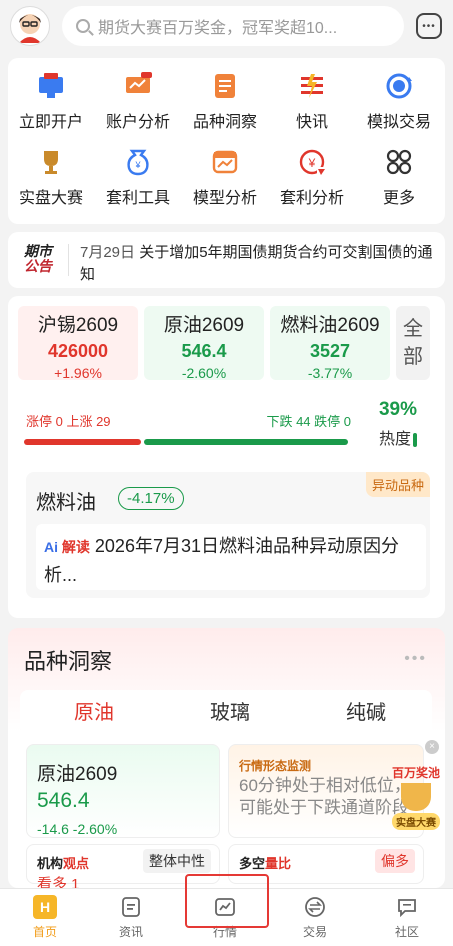  What do you see at coordinates (399, 162) in the screenshot?
I see `more-grid-icon` at bounding box center [399, 162].